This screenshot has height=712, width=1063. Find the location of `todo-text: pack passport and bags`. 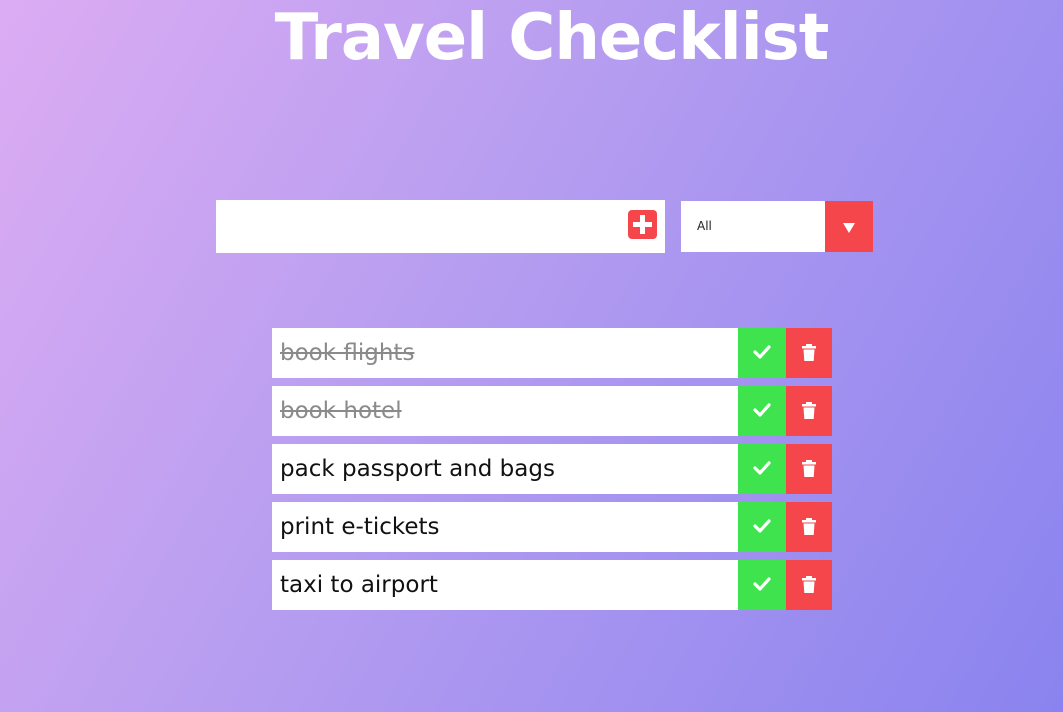

todo-text: pack passport and bags is located at coordinates (505, 469).